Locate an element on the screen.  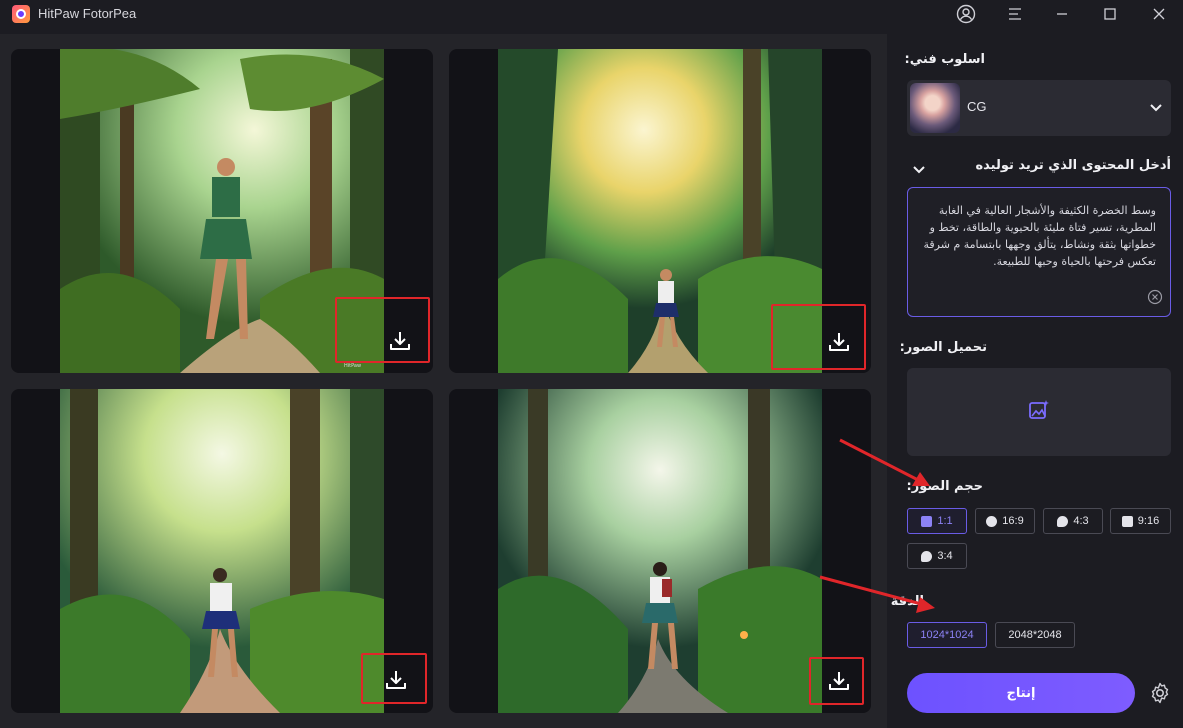
gear-icon is located at coordinates (1160, 693).